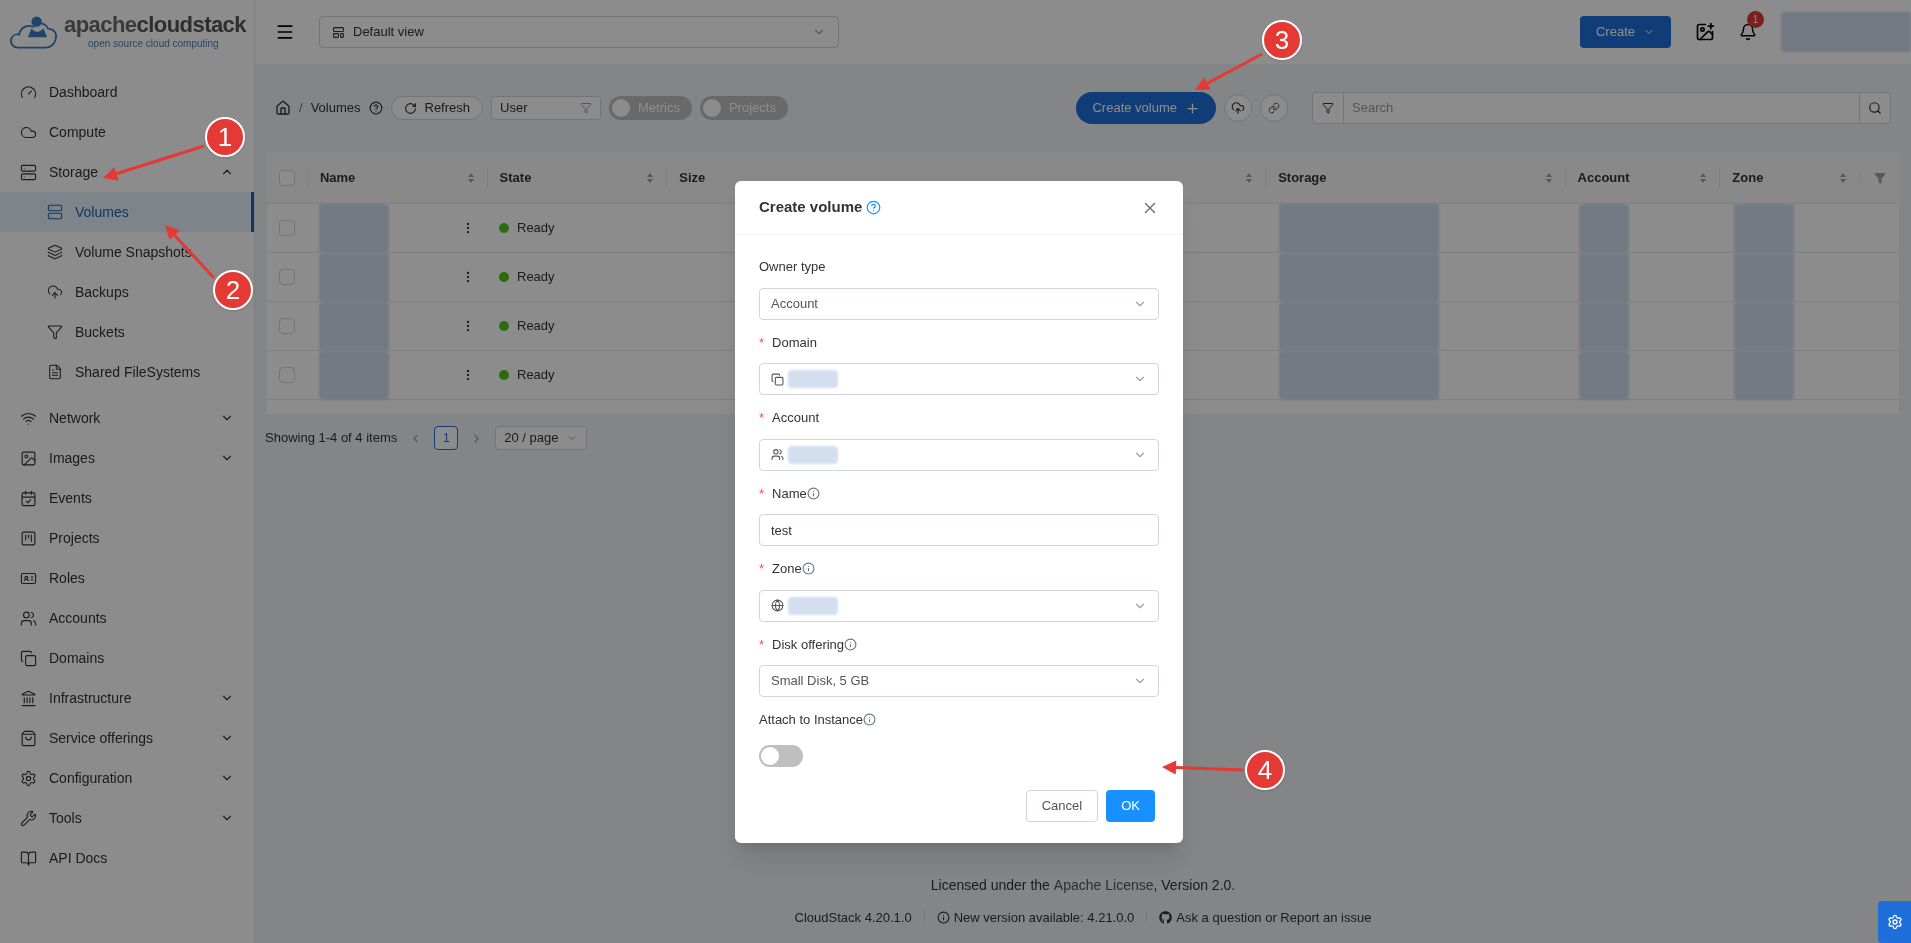 The height and width of the screenshot is (943, 1911). Describe the element at coordinates (63, 132) in the screenshot. I see `sidebar-item: Compute` at that location.